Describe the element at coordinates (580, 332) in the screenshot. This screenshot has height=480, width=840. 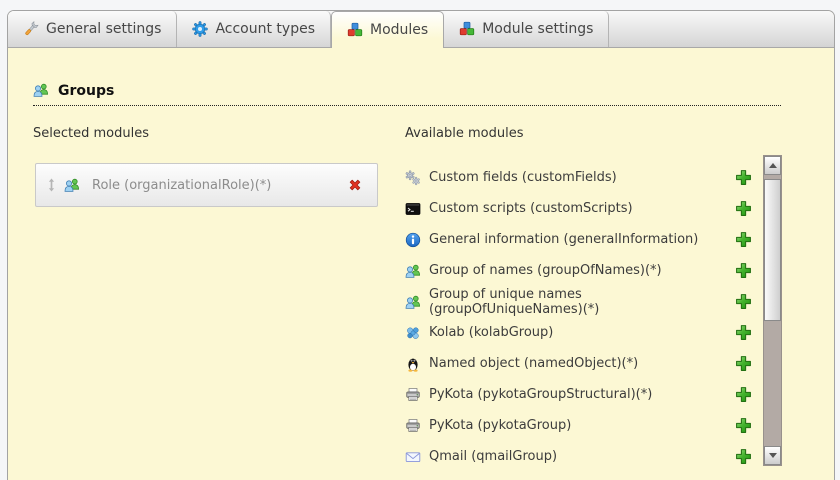
I see `available-module-row: Kolab (kolabGroup)` at that location.